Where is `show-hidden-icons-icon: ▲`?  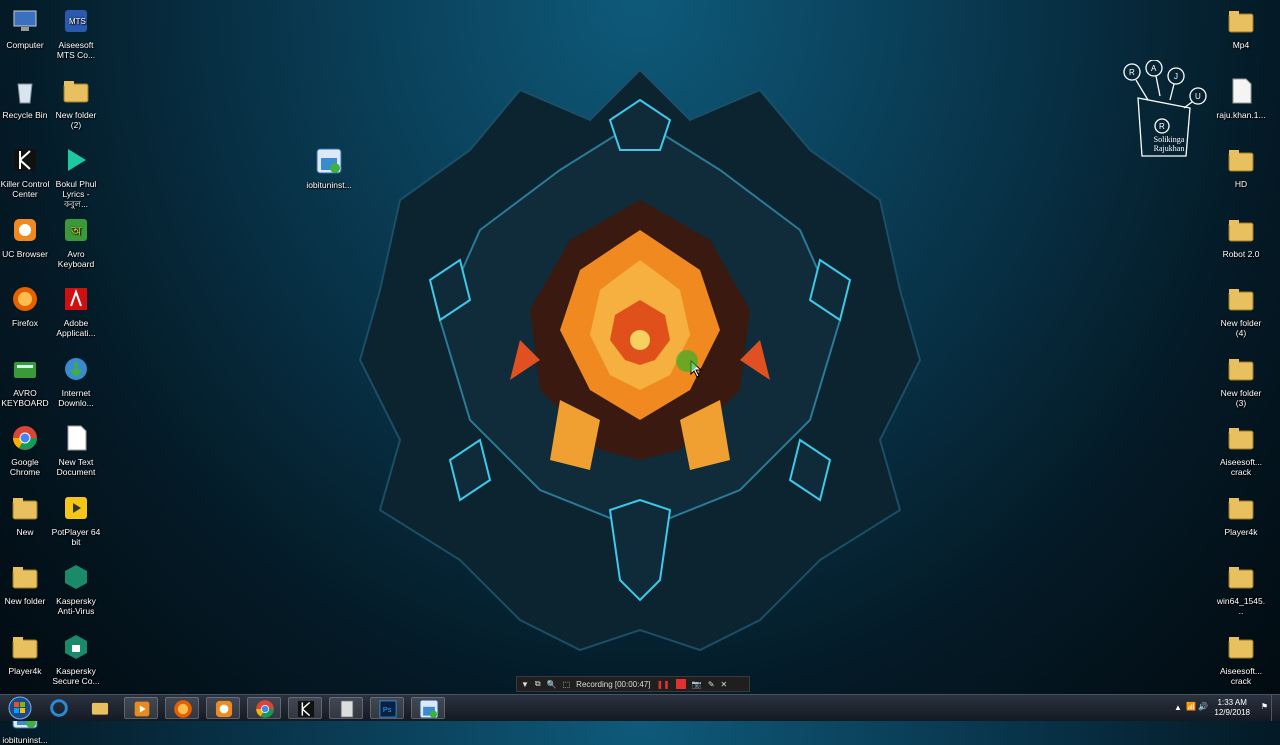
show-hidden-icons-icon: ▲ is located at coordinates (1178, 707).